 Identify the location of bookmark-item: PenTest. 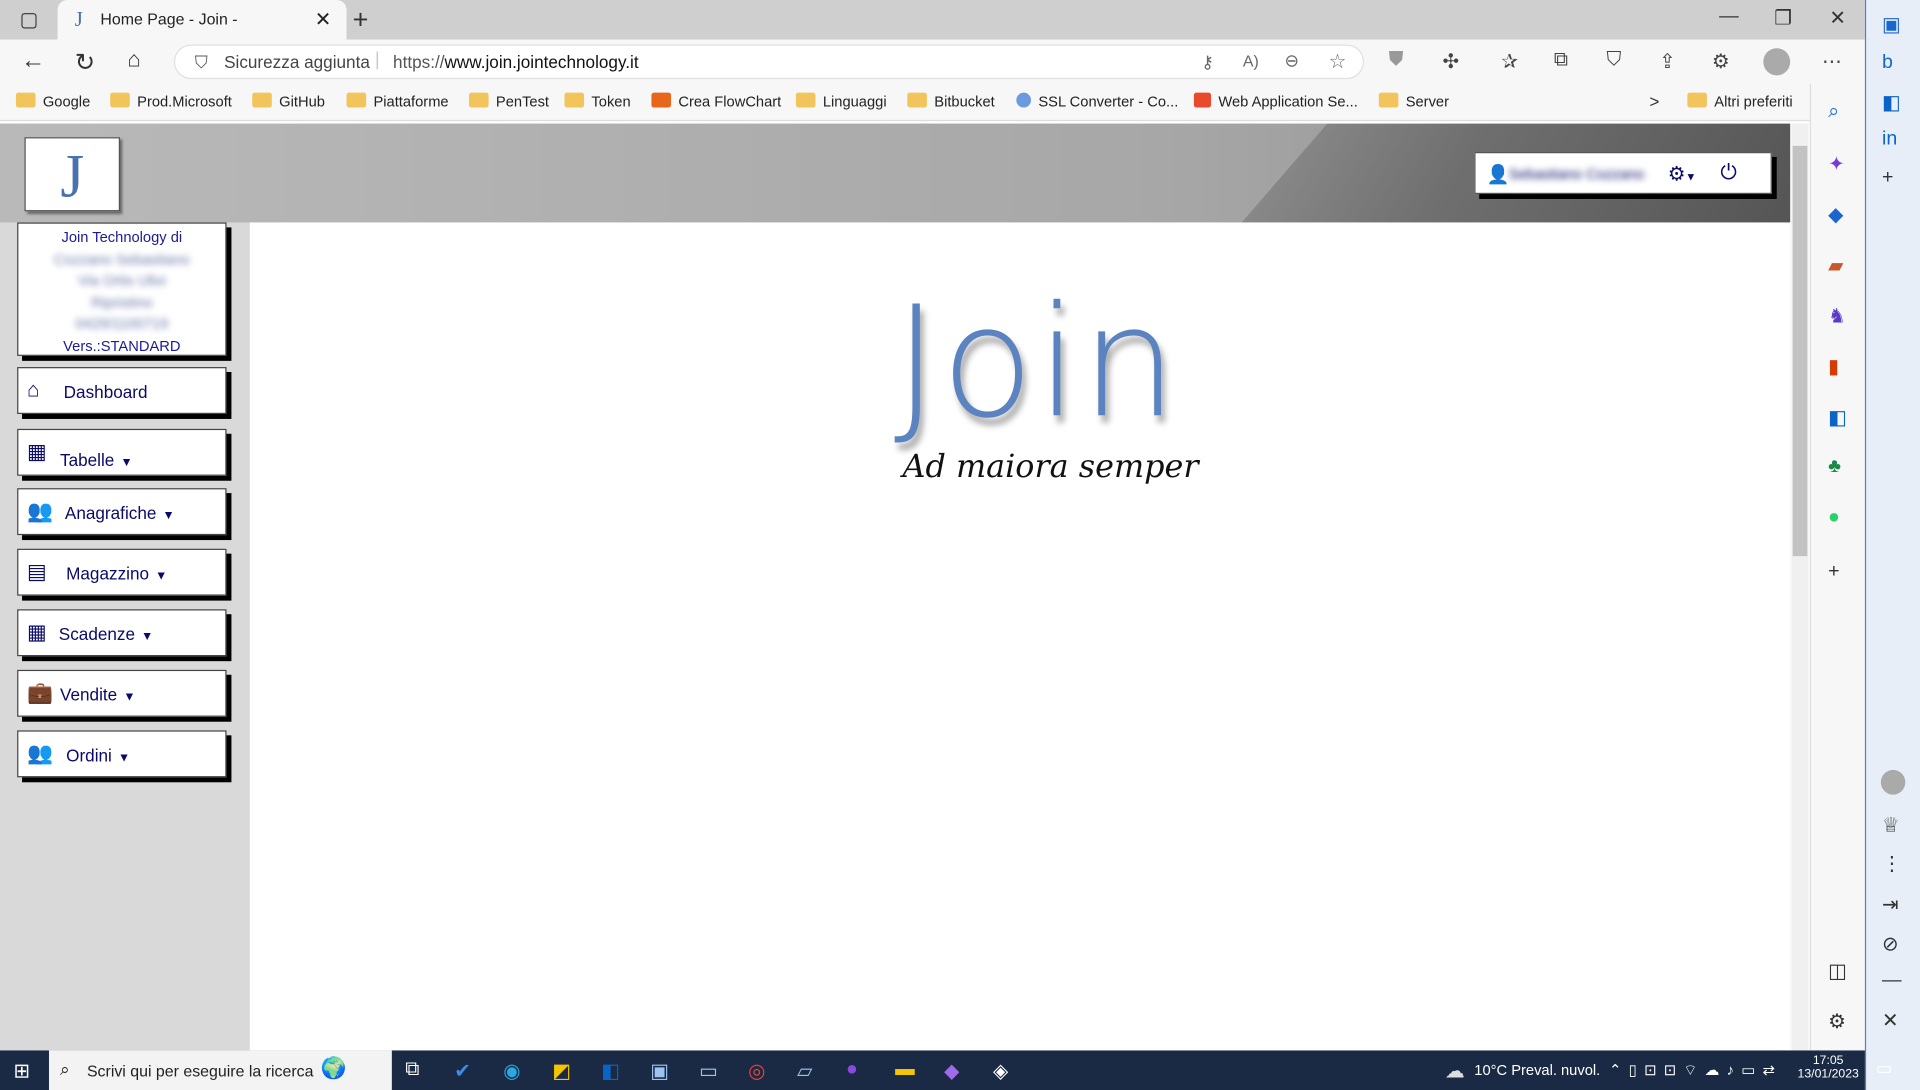
(508, 101).